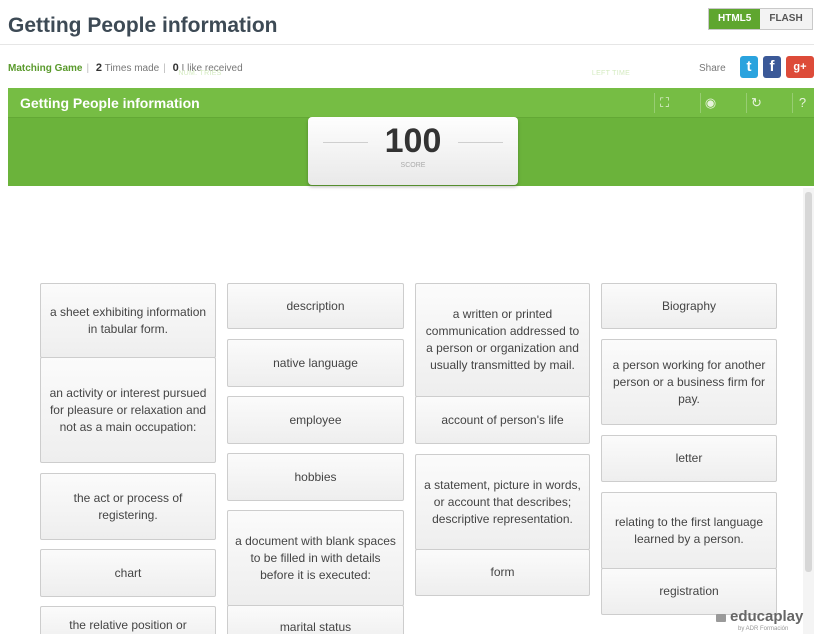  Describe the element at coordinates (315, 306) in the screenshot. I see `match-card: description` at that location.